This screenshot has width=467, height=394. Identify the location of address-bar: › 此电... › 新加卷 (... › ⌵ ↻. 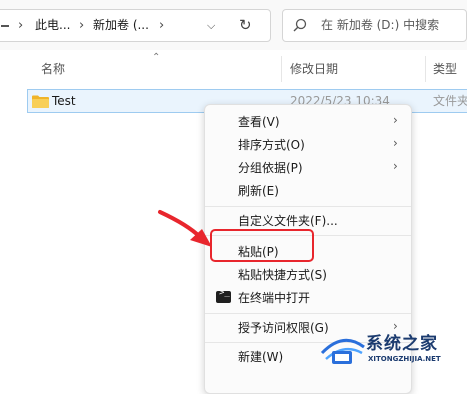
(135, 25).